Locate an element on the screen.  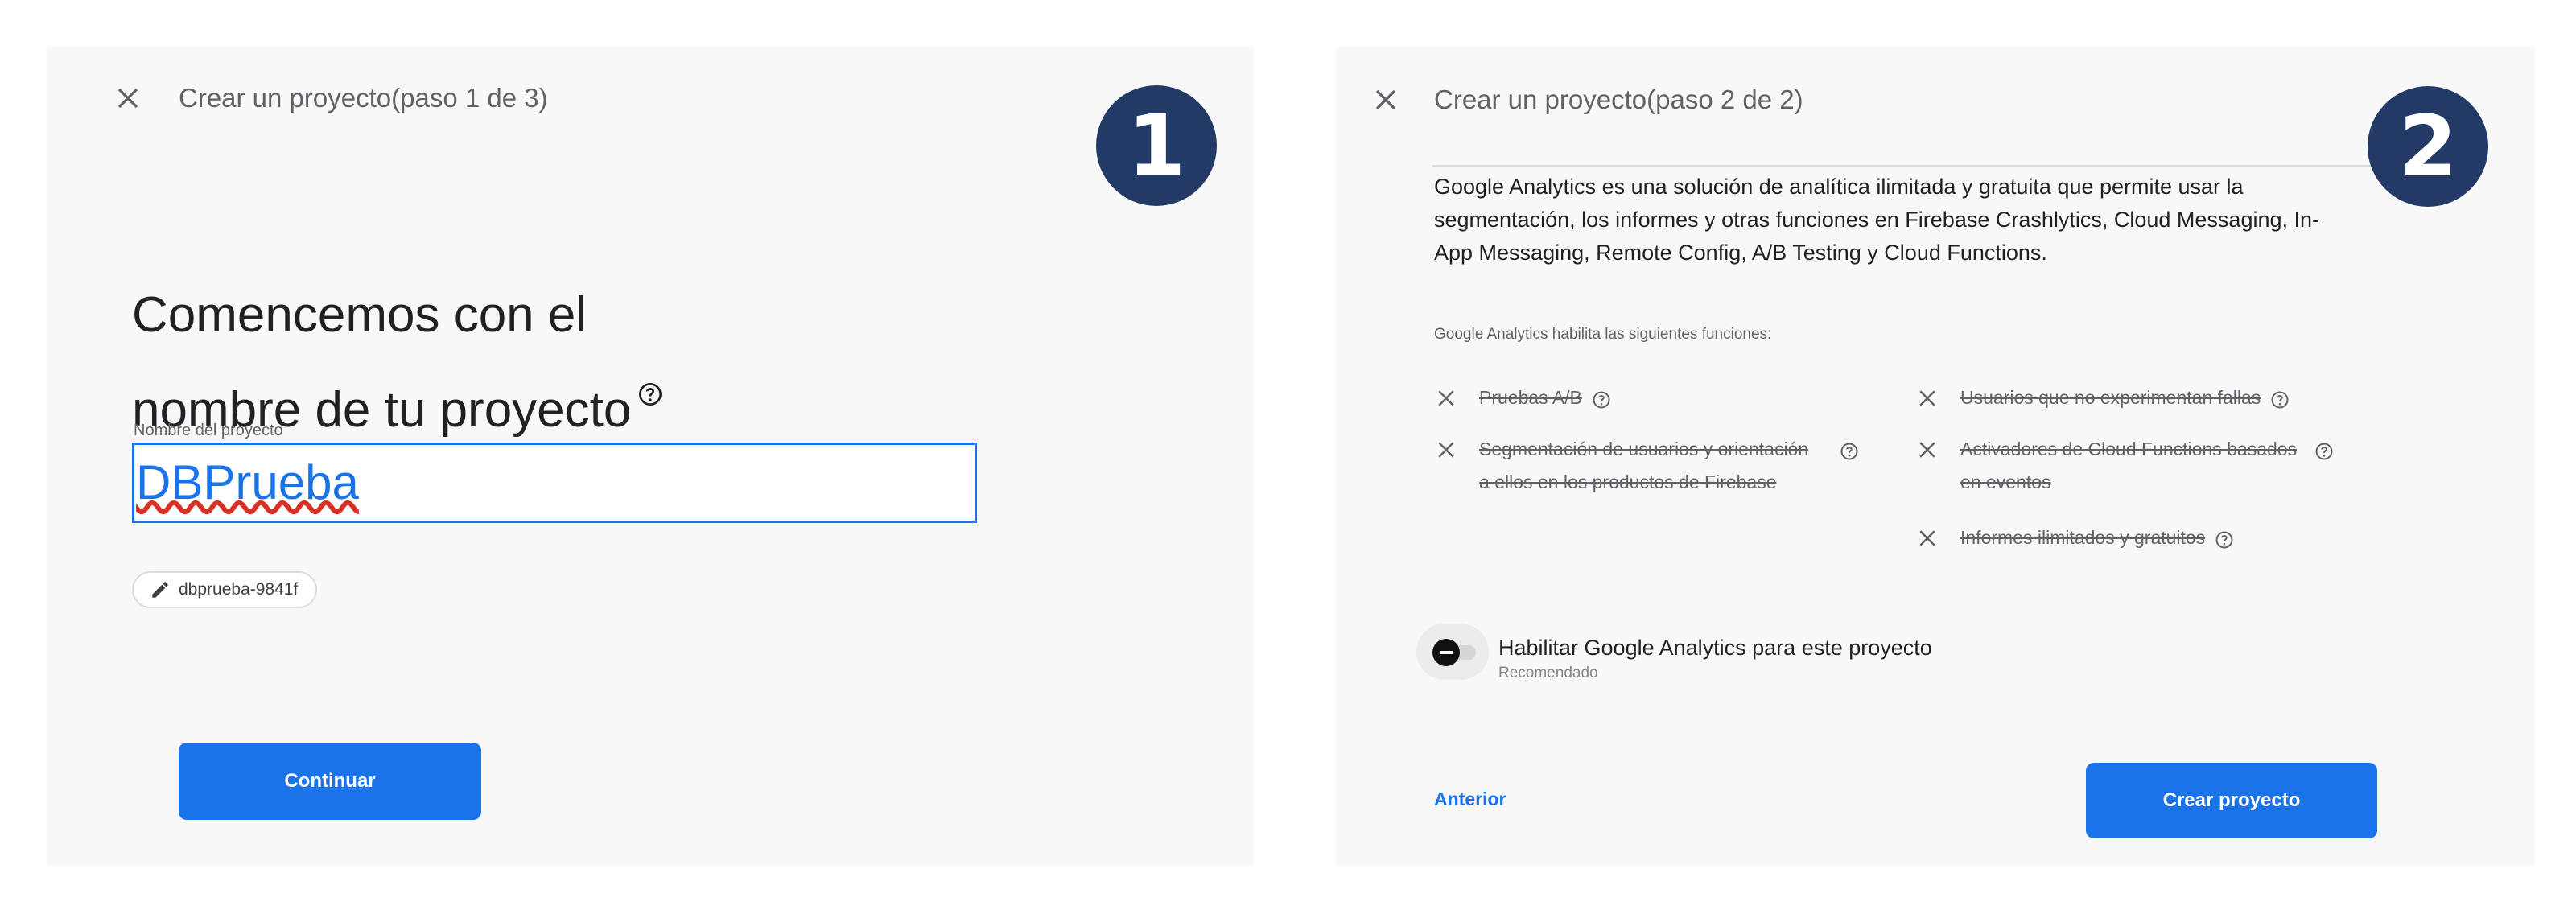
feature-label: Informes ilimitados y gratuitos is located at coordinates (2083, 537).